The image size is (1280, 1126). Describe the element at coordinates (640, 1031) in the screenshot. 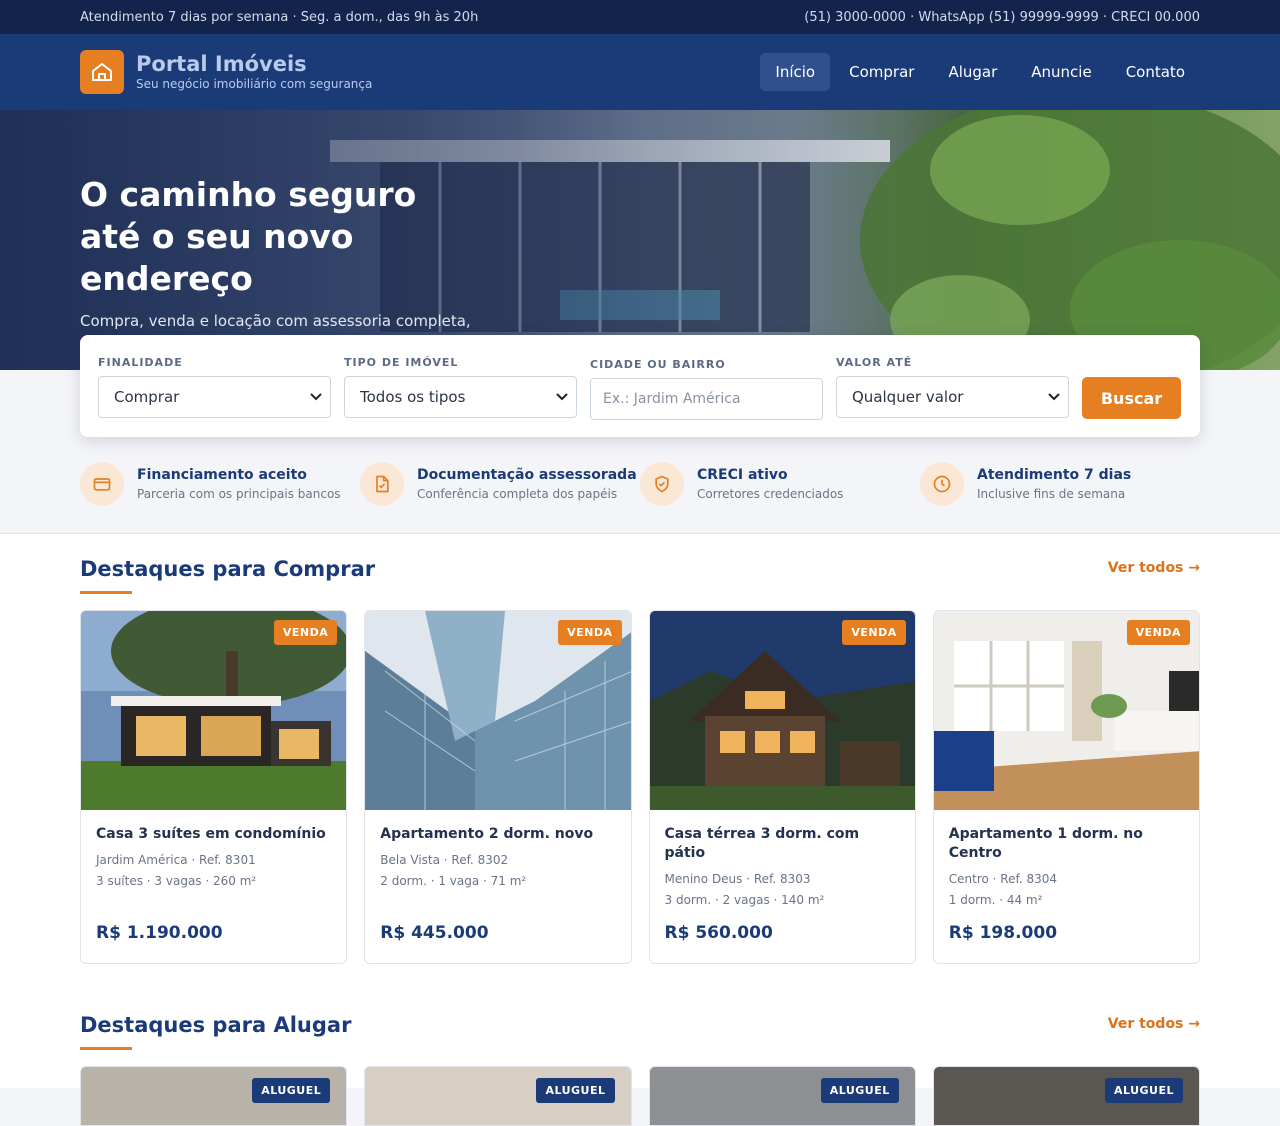

I see `rent-section-header: Destaques para Alugar Ver todos →` at that location.